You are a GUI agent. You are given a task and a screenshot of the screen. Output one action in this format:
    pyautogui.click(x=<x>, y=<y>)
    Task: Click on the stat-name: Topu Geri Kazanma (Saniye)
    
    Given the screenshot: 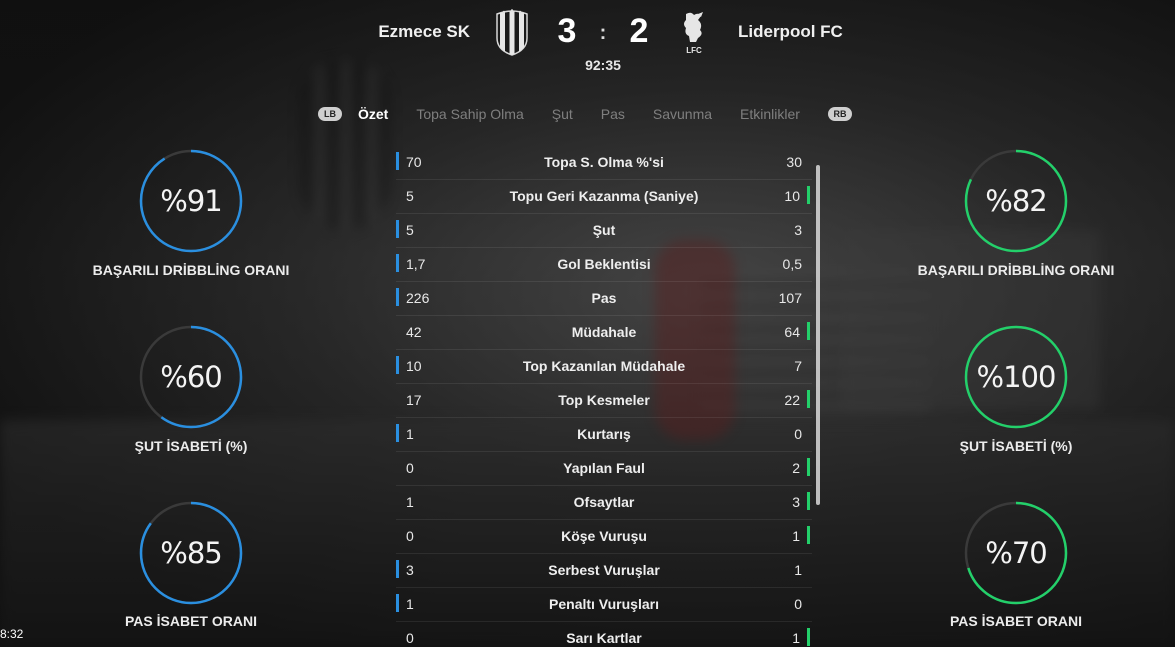 What is the action you would take?
    pyautogui.click(x=604, y=196)
    